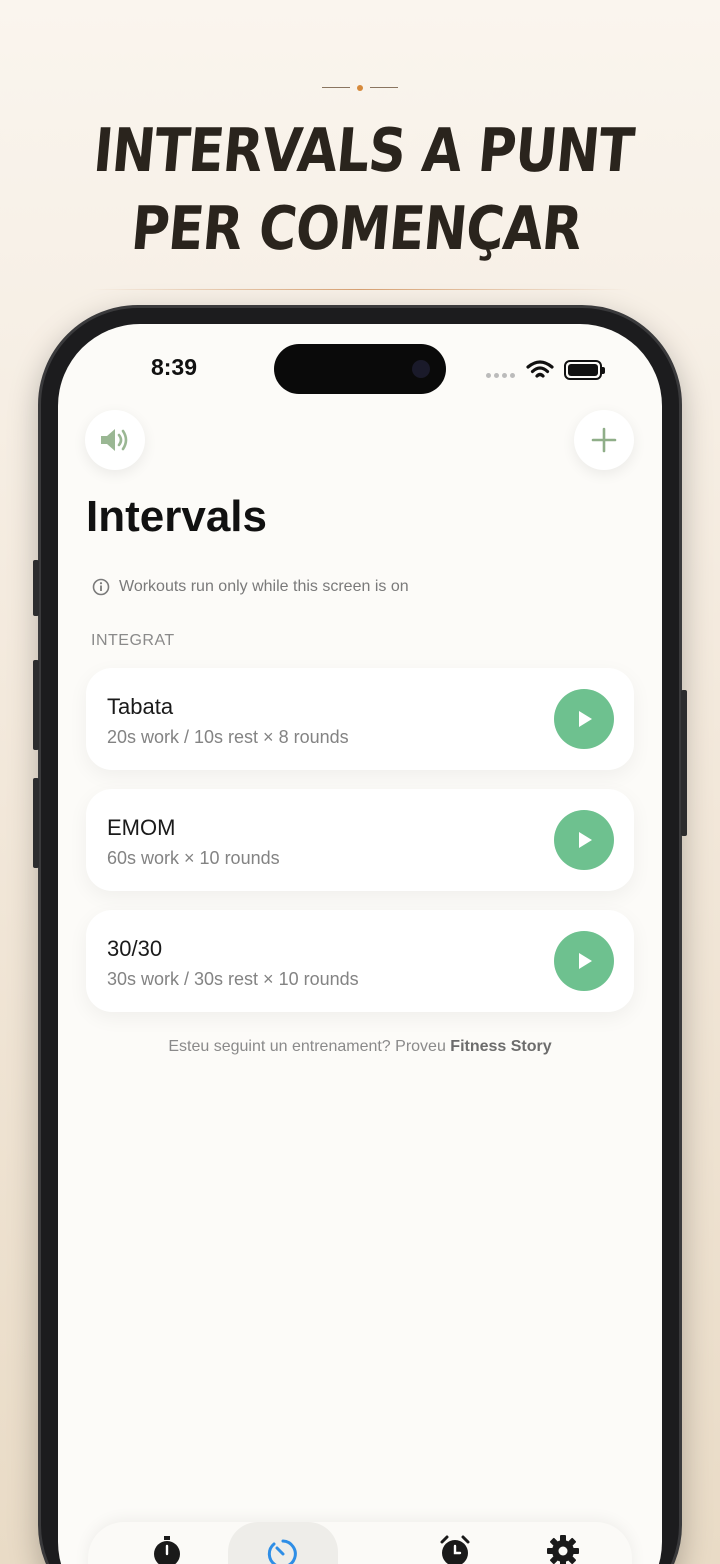 This screenshot has height=1564, width=720. I want to click on gear-icon, so click(563, 1549).